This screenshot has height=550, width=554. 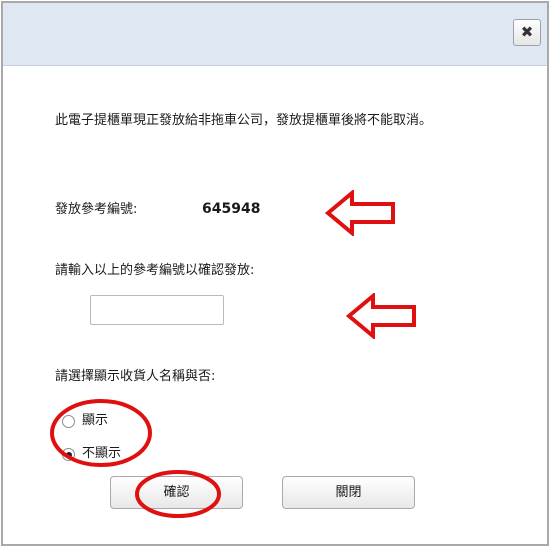 I want to click on reference-number-label: 發放參考編號:, so click(x=96, y=209).